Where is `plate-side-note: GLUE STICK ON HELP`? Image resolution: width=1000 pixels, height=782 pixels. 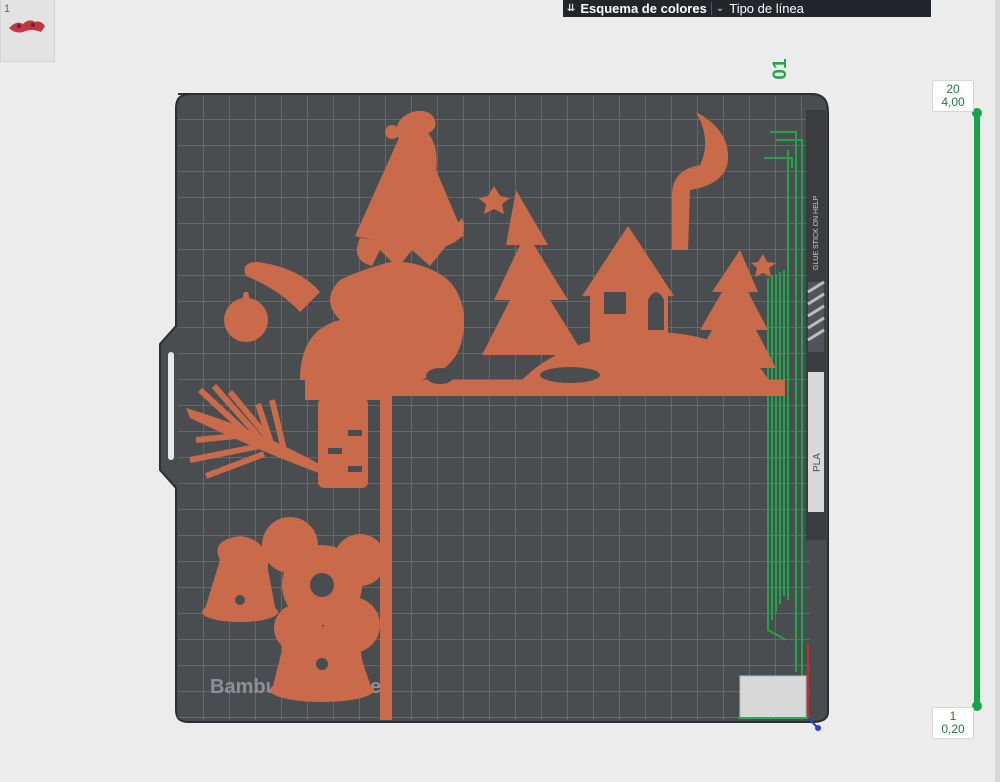
plate-side-note: GLUE STICK ON HELP is located at coordinates (816, 232).